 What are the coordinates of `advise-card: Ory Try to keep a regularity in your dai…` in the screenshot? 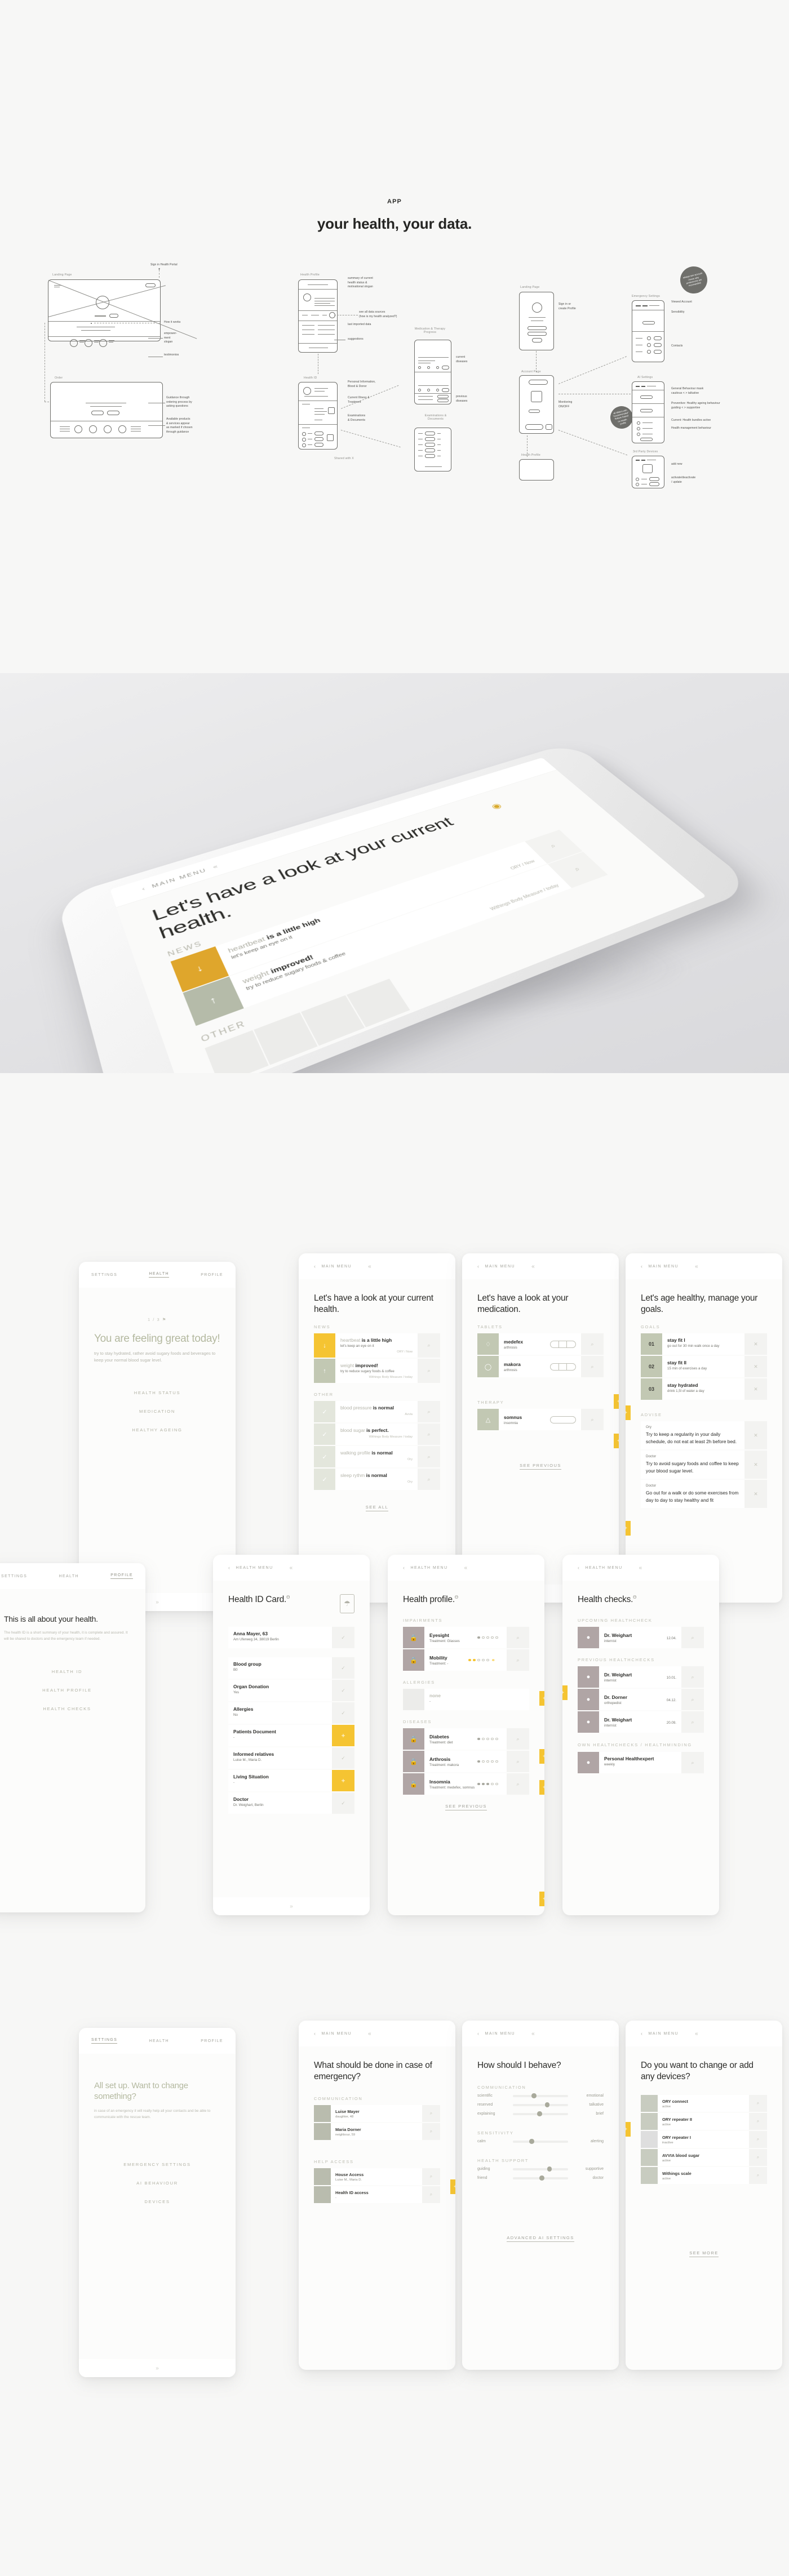 It's located at (704, 1435).